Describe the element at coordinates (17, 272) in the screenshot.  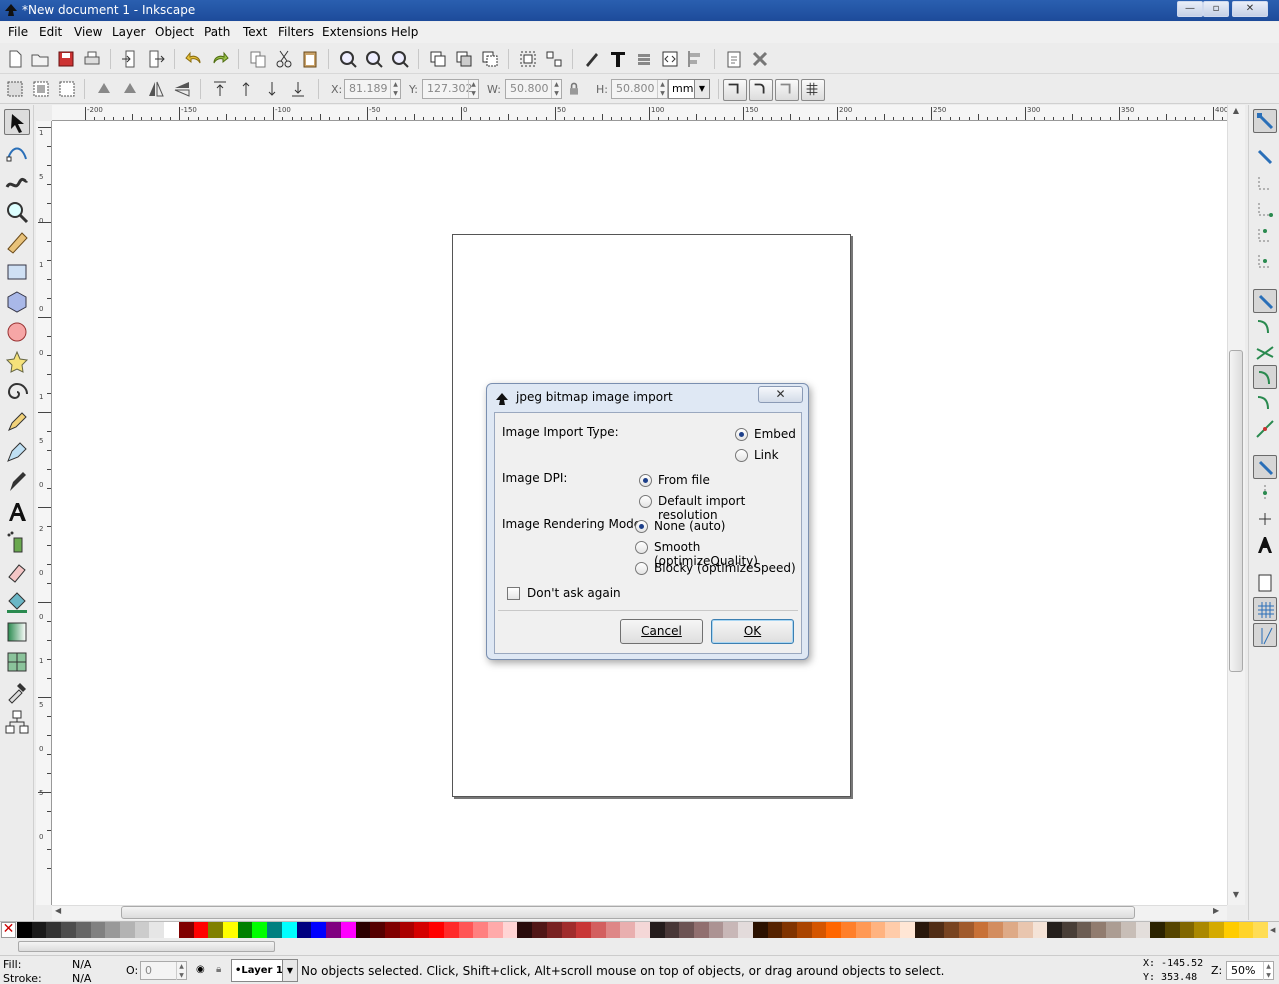
I see `rectangle-tool` at that location.